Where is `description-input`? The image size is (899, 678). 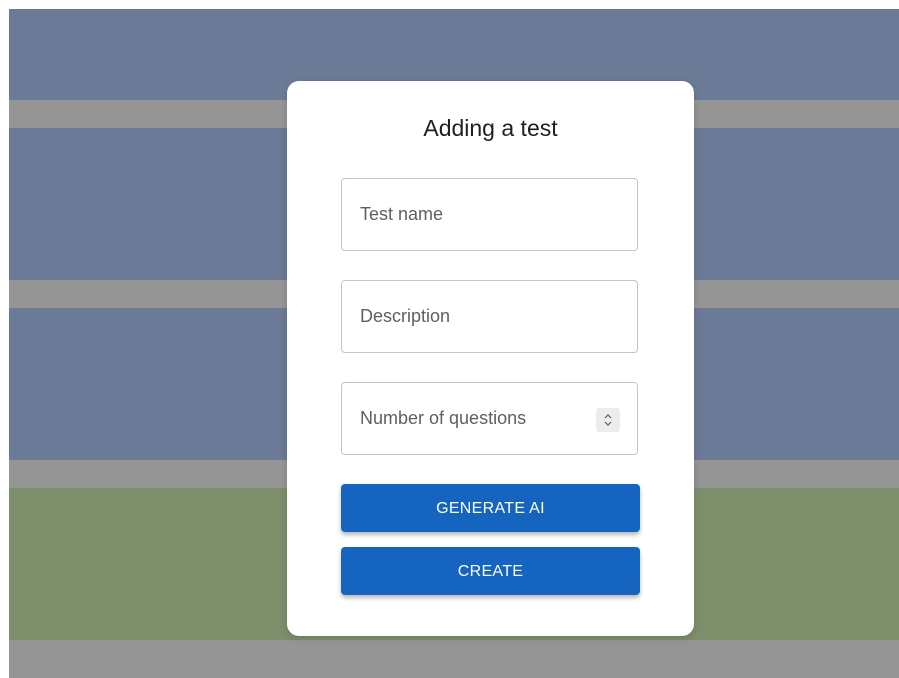 description-input is located at coordinates (489, 316).